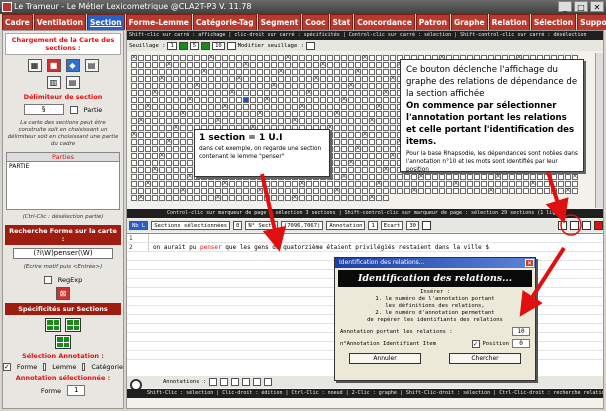  Describe the element at coordinates (224, 22) in the screenshot. I see `tab-cat-gorie-tag: Catégorie-Tag` at that location.